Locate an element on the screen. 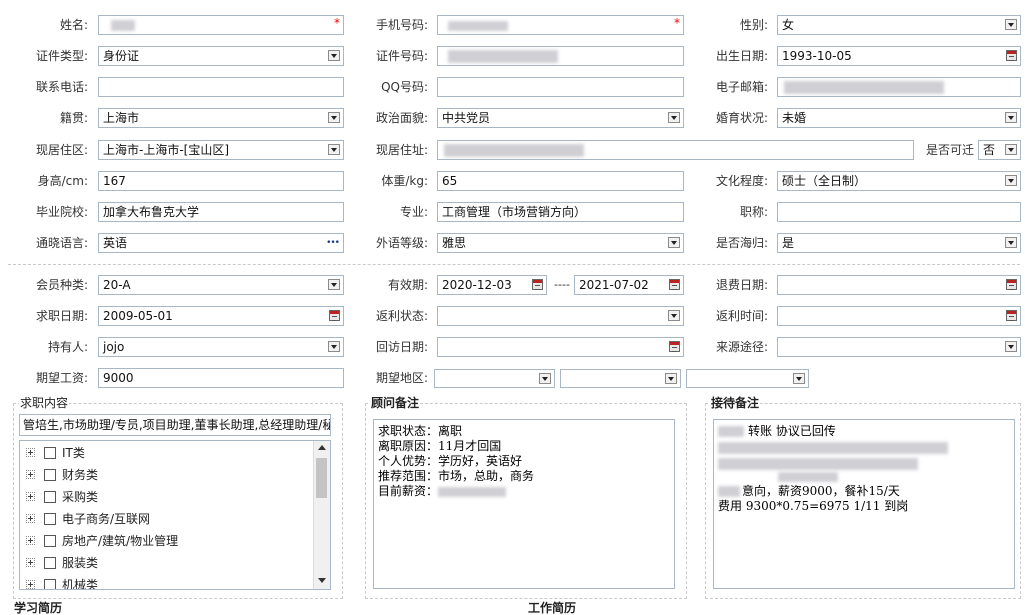 The image size is (1025, 615). holder-select: jojo is located at coordinates (221, 347).